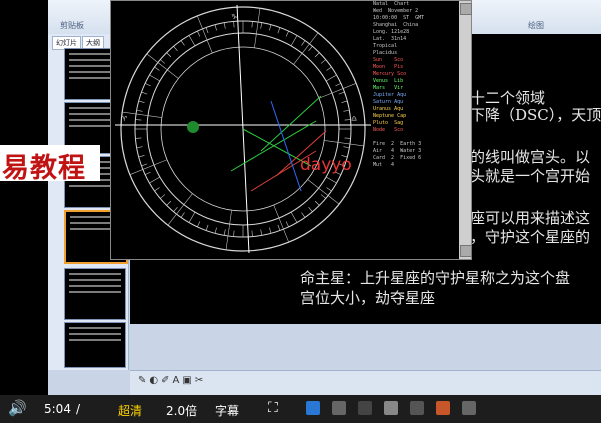 This screenshot has height=423, width=601. I want to click on fullscreen-icon: ⛶, so click(273, 408).